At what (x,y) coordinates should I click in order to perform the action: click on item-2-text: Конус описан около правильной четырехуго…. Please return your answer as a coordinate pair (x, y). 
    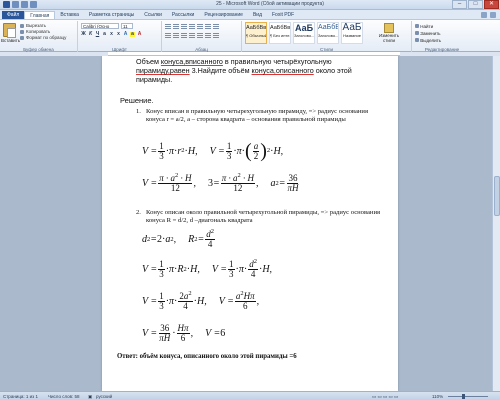
    Looking at the image, I should click on (263, 217).